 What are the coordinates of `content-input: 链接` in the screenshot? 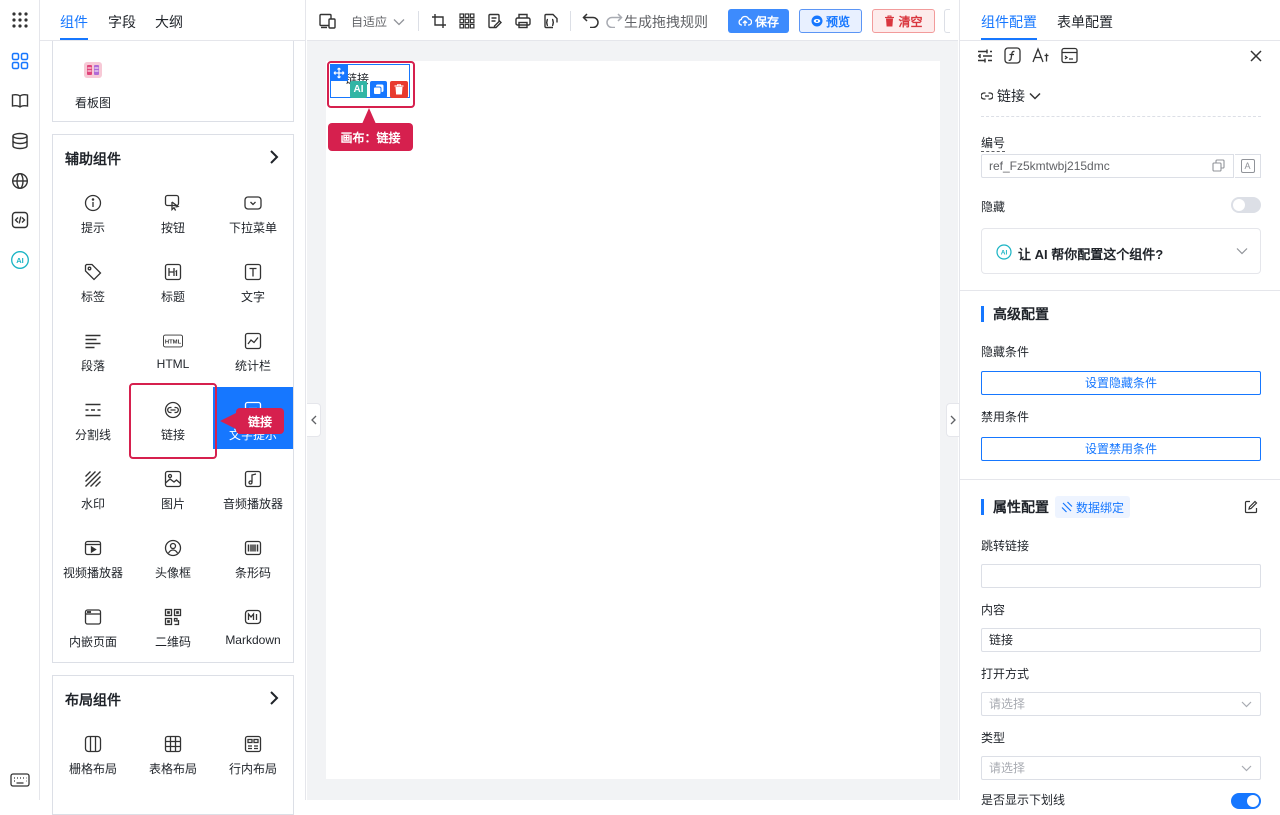 It's located at (1121, 640).